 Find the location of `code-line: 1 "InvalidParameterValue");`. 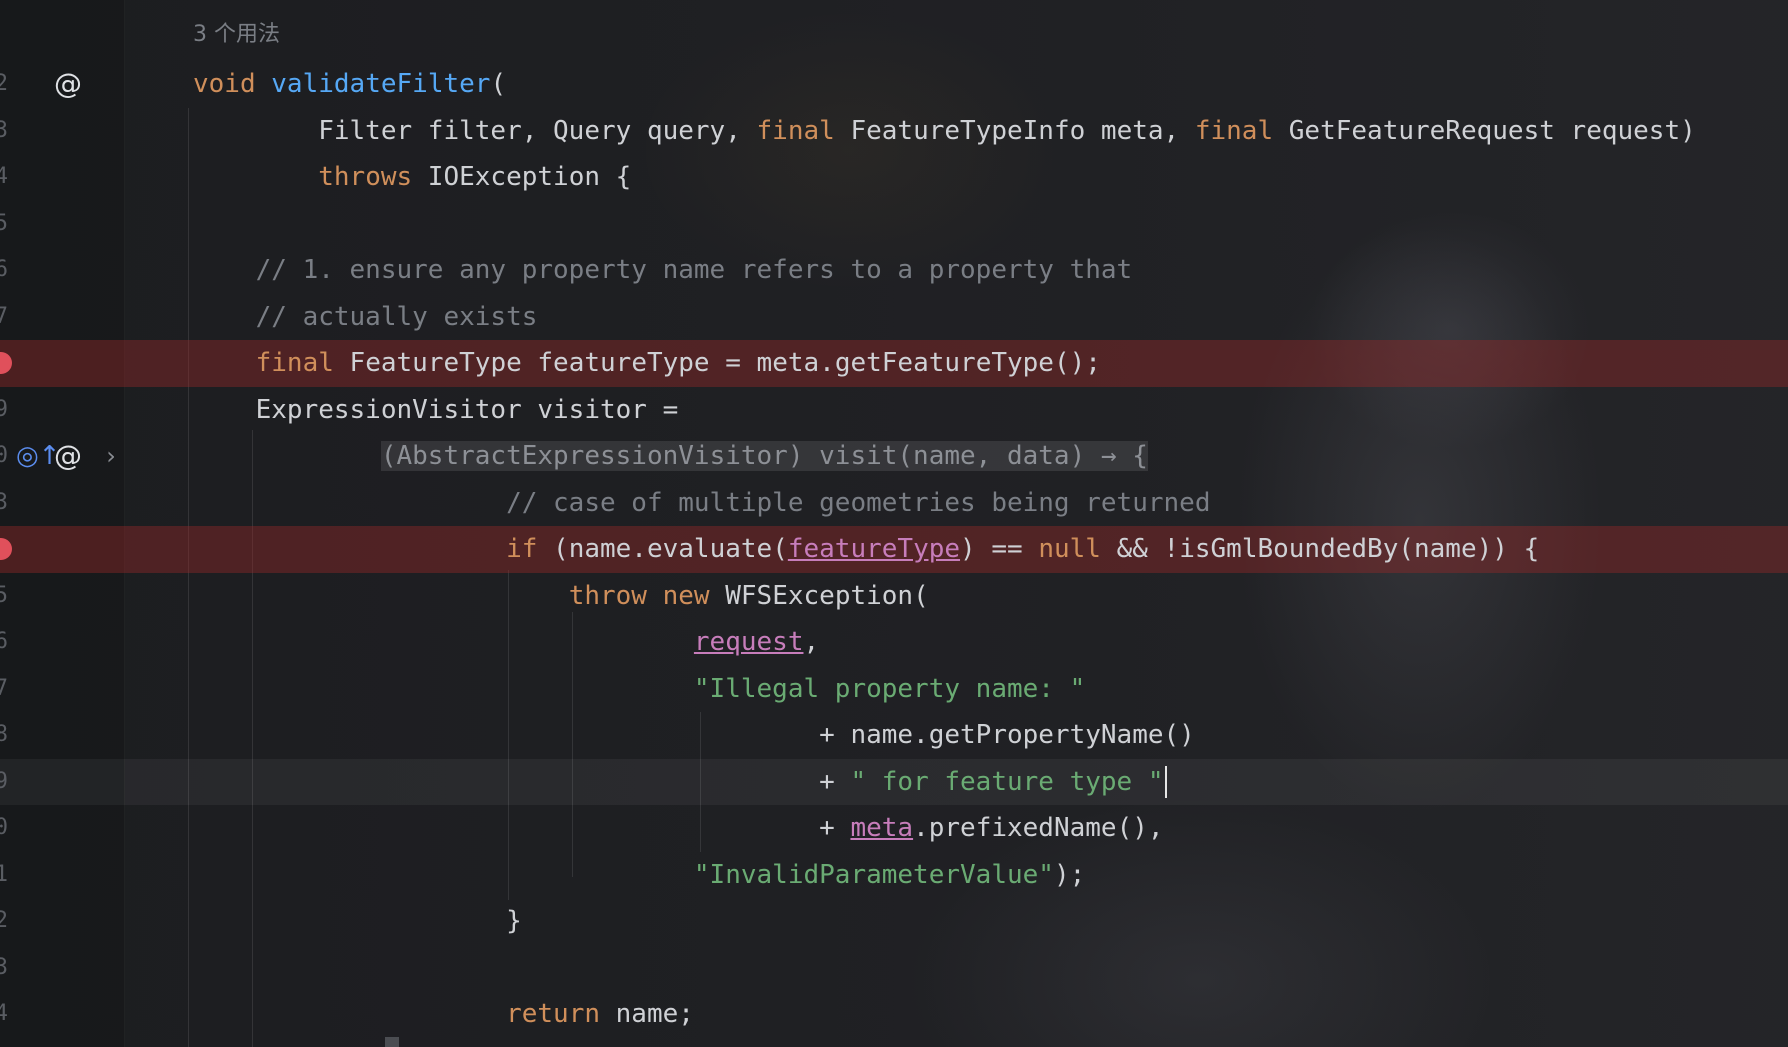

code-line: 1 "InvalidParameterValue"); is located at coordinates (894, 875).